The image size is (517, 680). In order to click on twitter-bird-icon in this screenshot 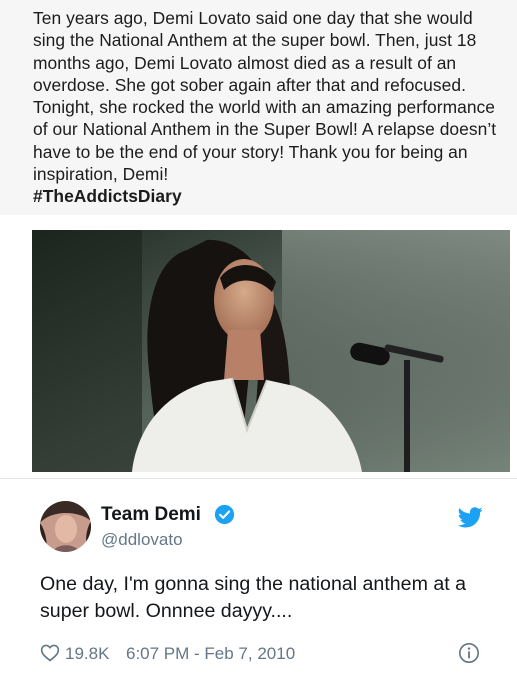, I will do `click(470, 517)`.